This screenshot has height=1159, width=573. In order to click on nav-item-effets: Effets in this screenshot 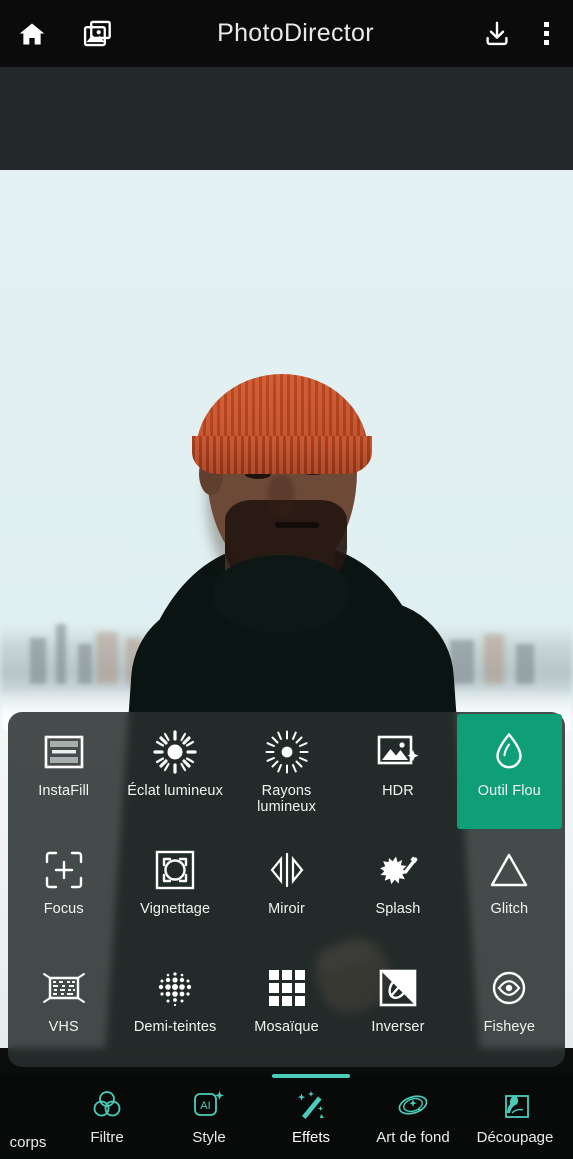, I will do `click(311, 1116)`.